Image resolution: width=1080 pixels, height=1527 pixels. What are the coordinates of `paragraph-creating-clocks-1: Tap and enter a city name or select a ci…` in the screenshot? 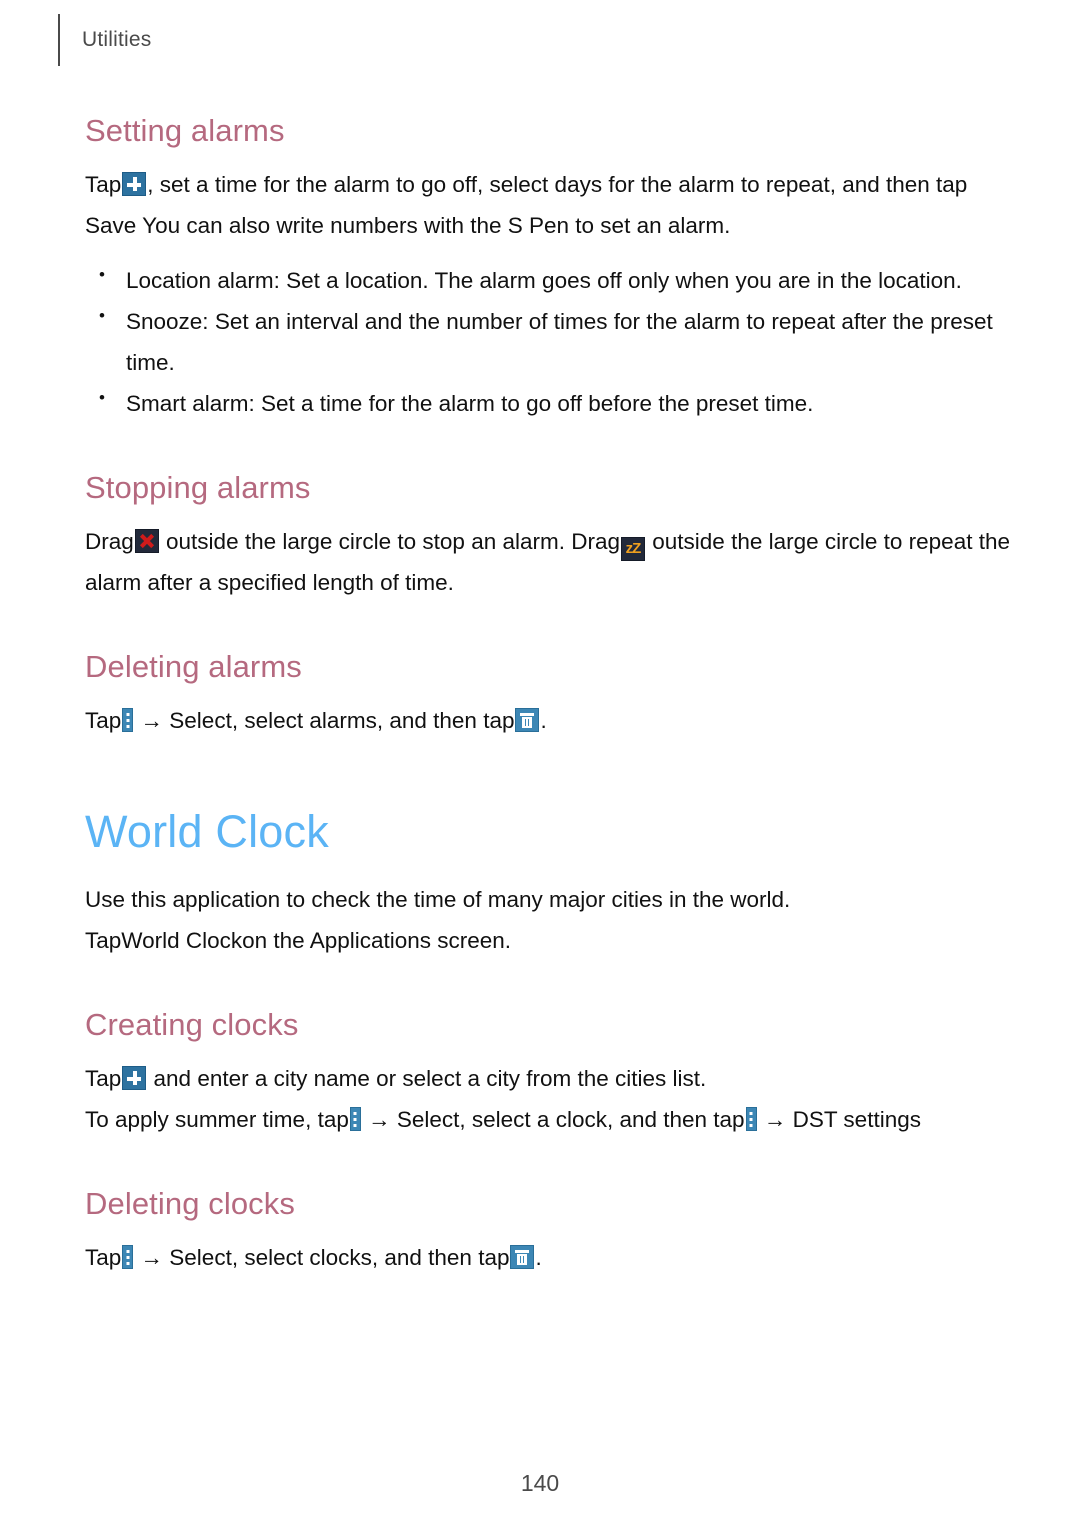 It's located at (554, 1079).